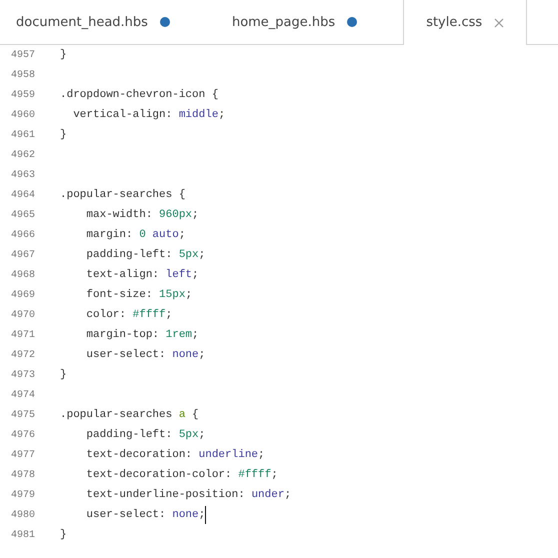 Image resolution: width=558 pixels, height=558 pixels. I want to click on line-number: 4970, so click(23, 315).